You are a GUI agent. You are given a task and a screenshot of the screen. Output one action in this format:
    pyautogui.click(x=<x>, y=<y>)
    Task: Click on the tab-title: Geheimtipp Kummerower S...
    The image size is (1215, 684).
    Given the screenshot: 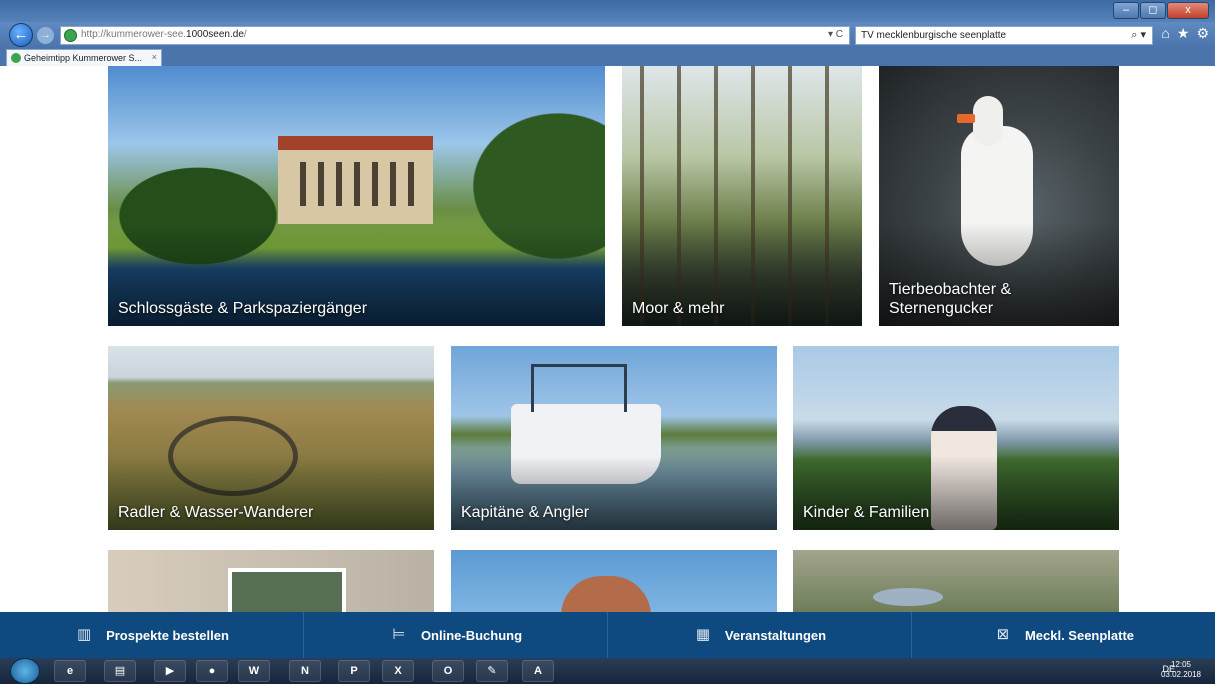 What is the action you would take?
    pyautogui.click(x=83, y=58)
    